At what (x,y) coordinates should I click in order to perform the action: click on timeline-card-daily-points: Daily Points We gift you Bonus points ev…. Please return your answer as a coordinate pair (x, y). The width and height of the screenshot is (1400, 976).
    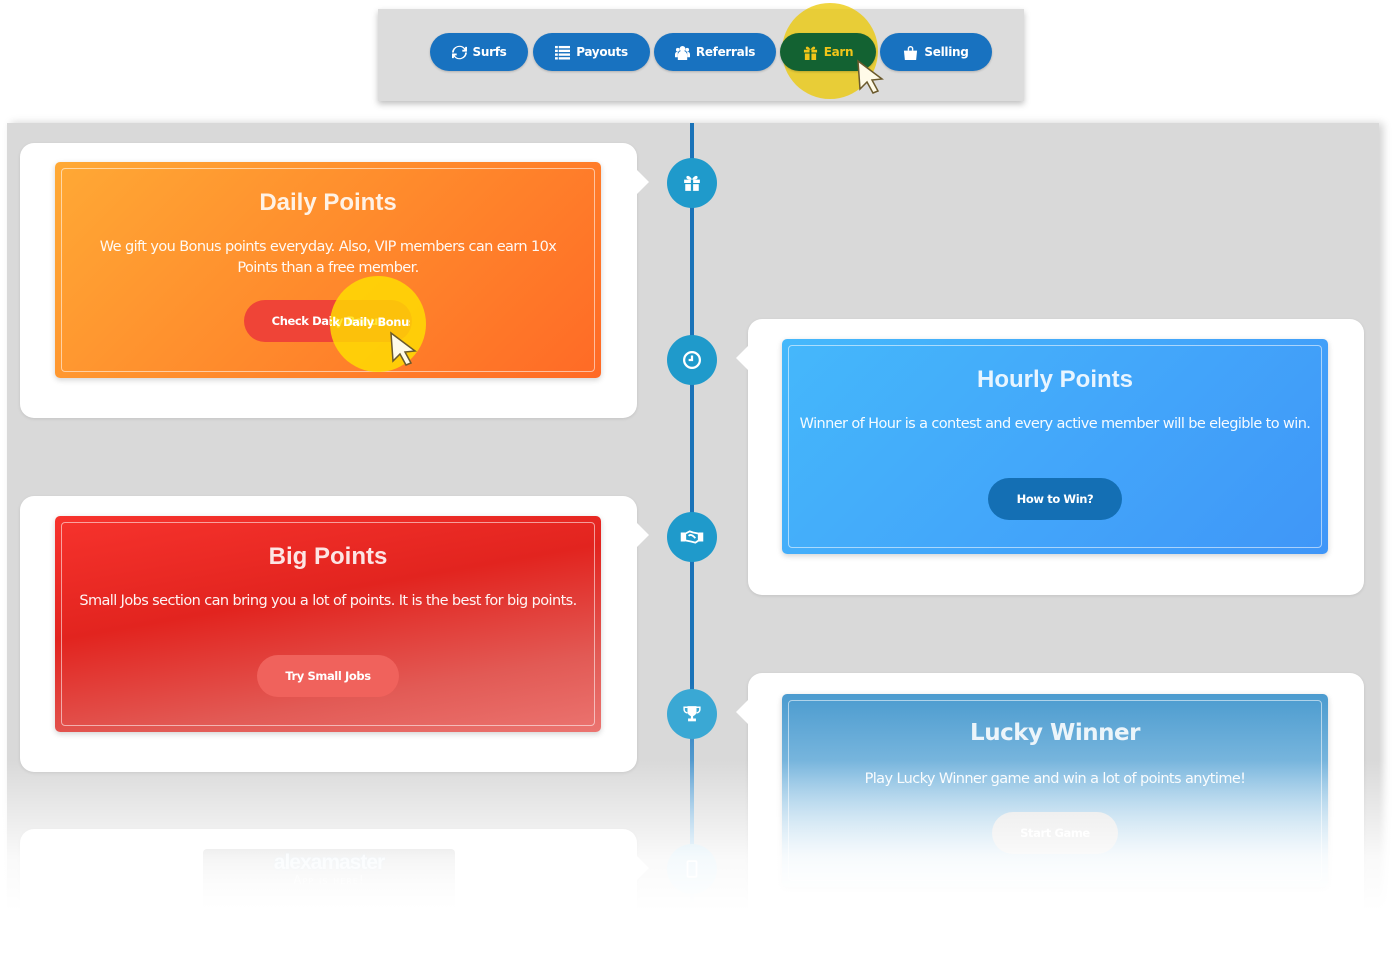
    Looking at the image, I should click on (334, 280).